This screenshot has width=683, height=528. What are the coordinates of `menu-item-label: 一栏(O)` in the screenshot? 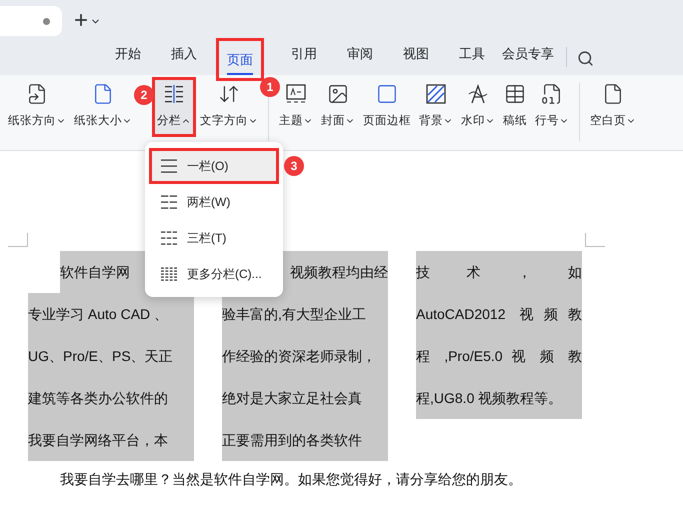 It's located at (207, 166).